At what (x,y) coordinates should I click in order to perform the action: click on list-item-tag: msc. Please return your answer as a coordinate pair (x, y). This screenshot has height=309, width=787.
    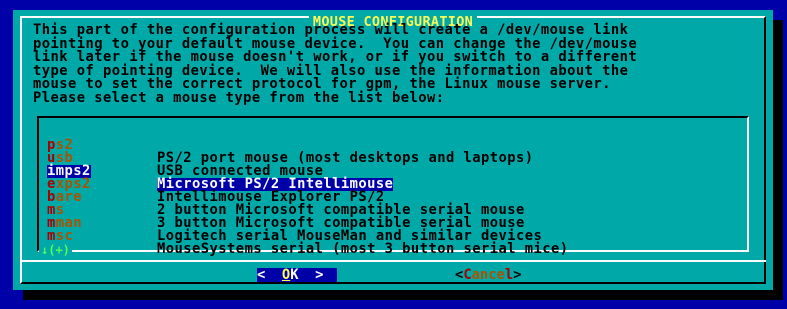
    Looking at the image, I should click on (60, 236).